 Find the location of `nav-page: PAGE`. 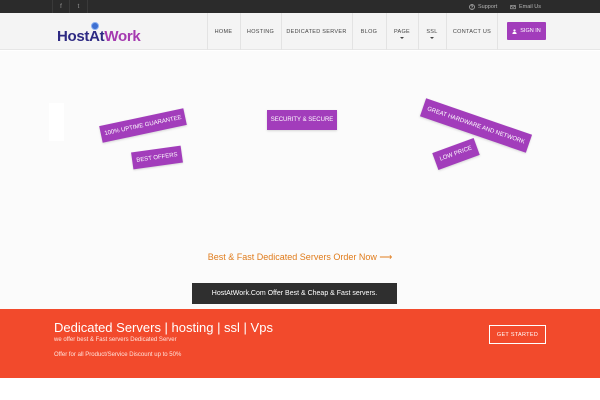

nav-page: PAGE is located at coordinates (401, 31).